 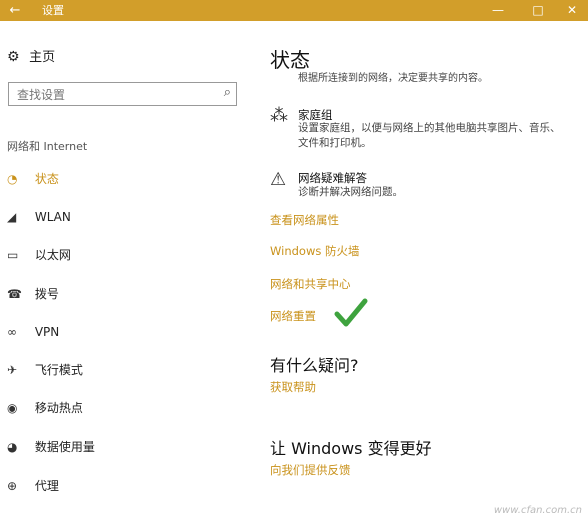 I want to click on title-bar: ← 设置 — □ ✕, so click(x=294, y=10).